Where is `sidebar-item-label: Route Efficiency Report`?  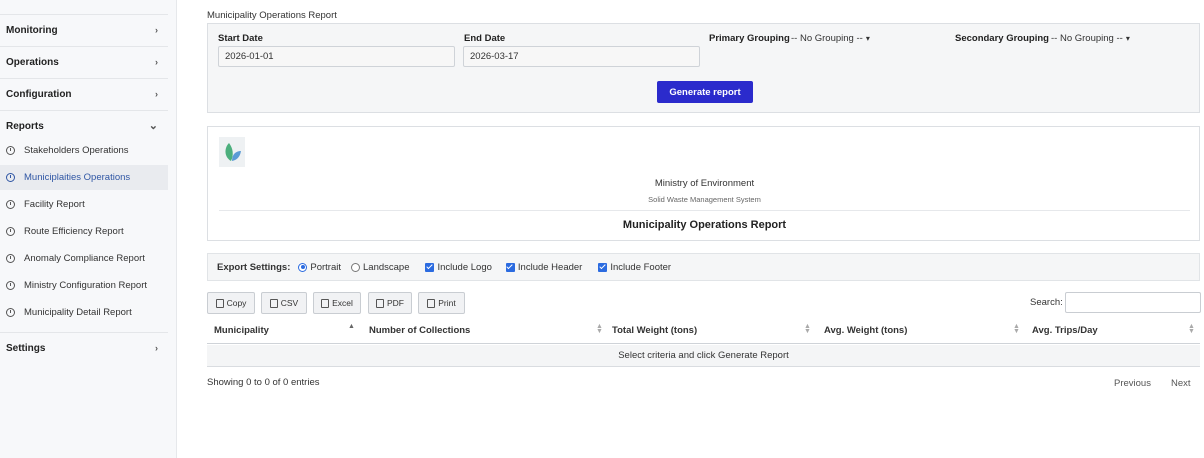
sidebar-item-label: Route Efficiency Report is located at coordinates (74, 231).